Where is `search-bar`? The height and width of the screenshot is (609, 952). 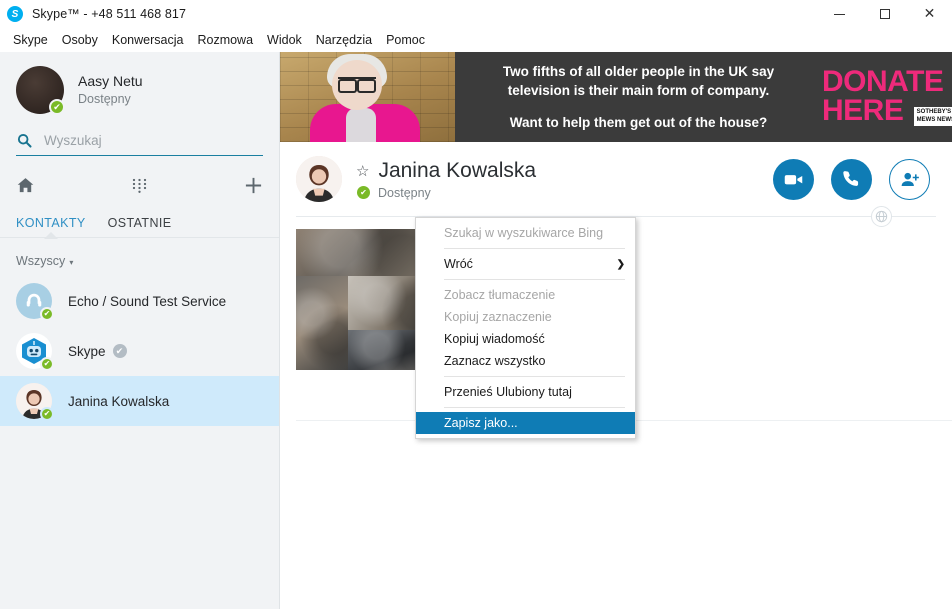
search-bar is located at coordinates (139, 144).